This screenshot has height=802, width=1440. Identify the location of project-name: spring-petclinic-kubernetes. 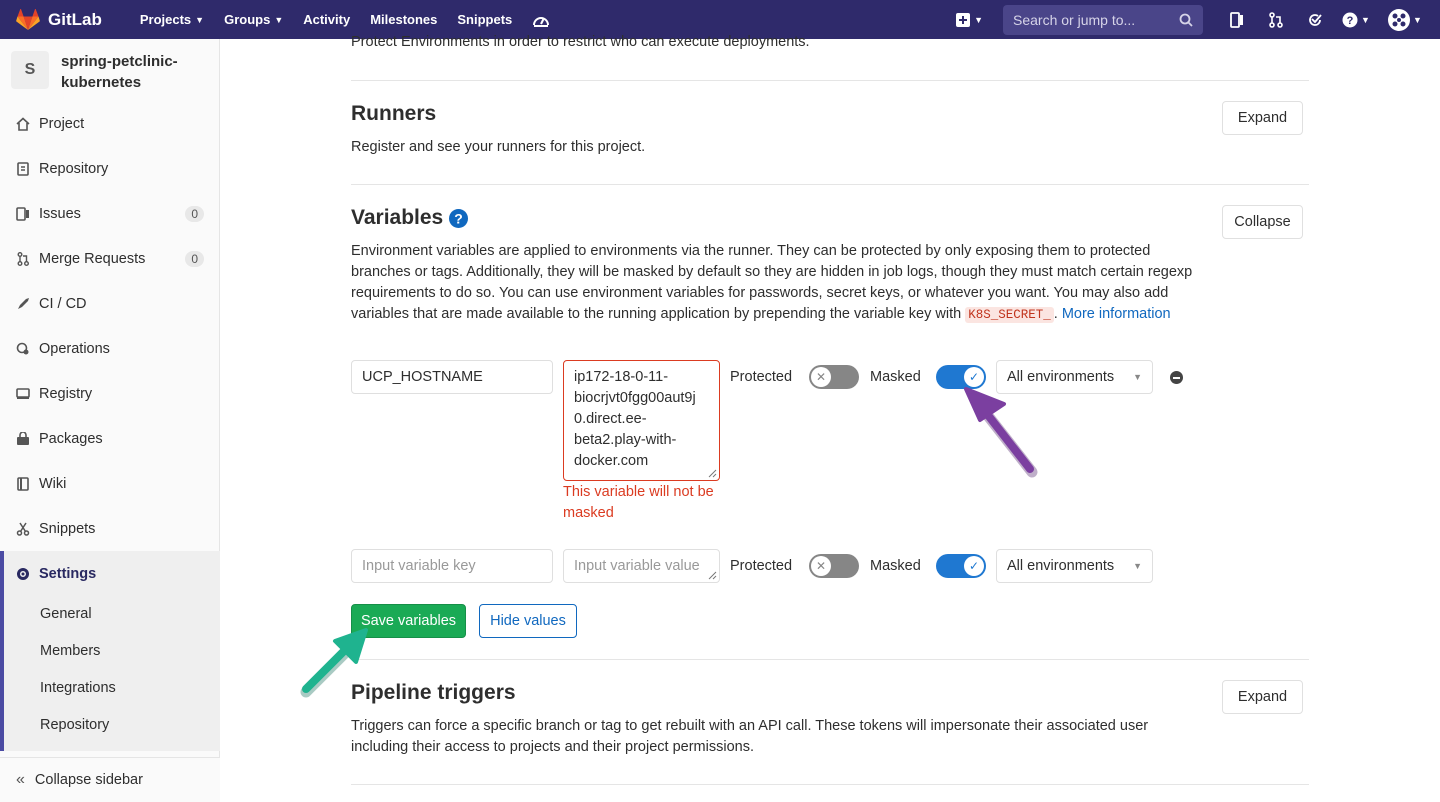
(119, 72).